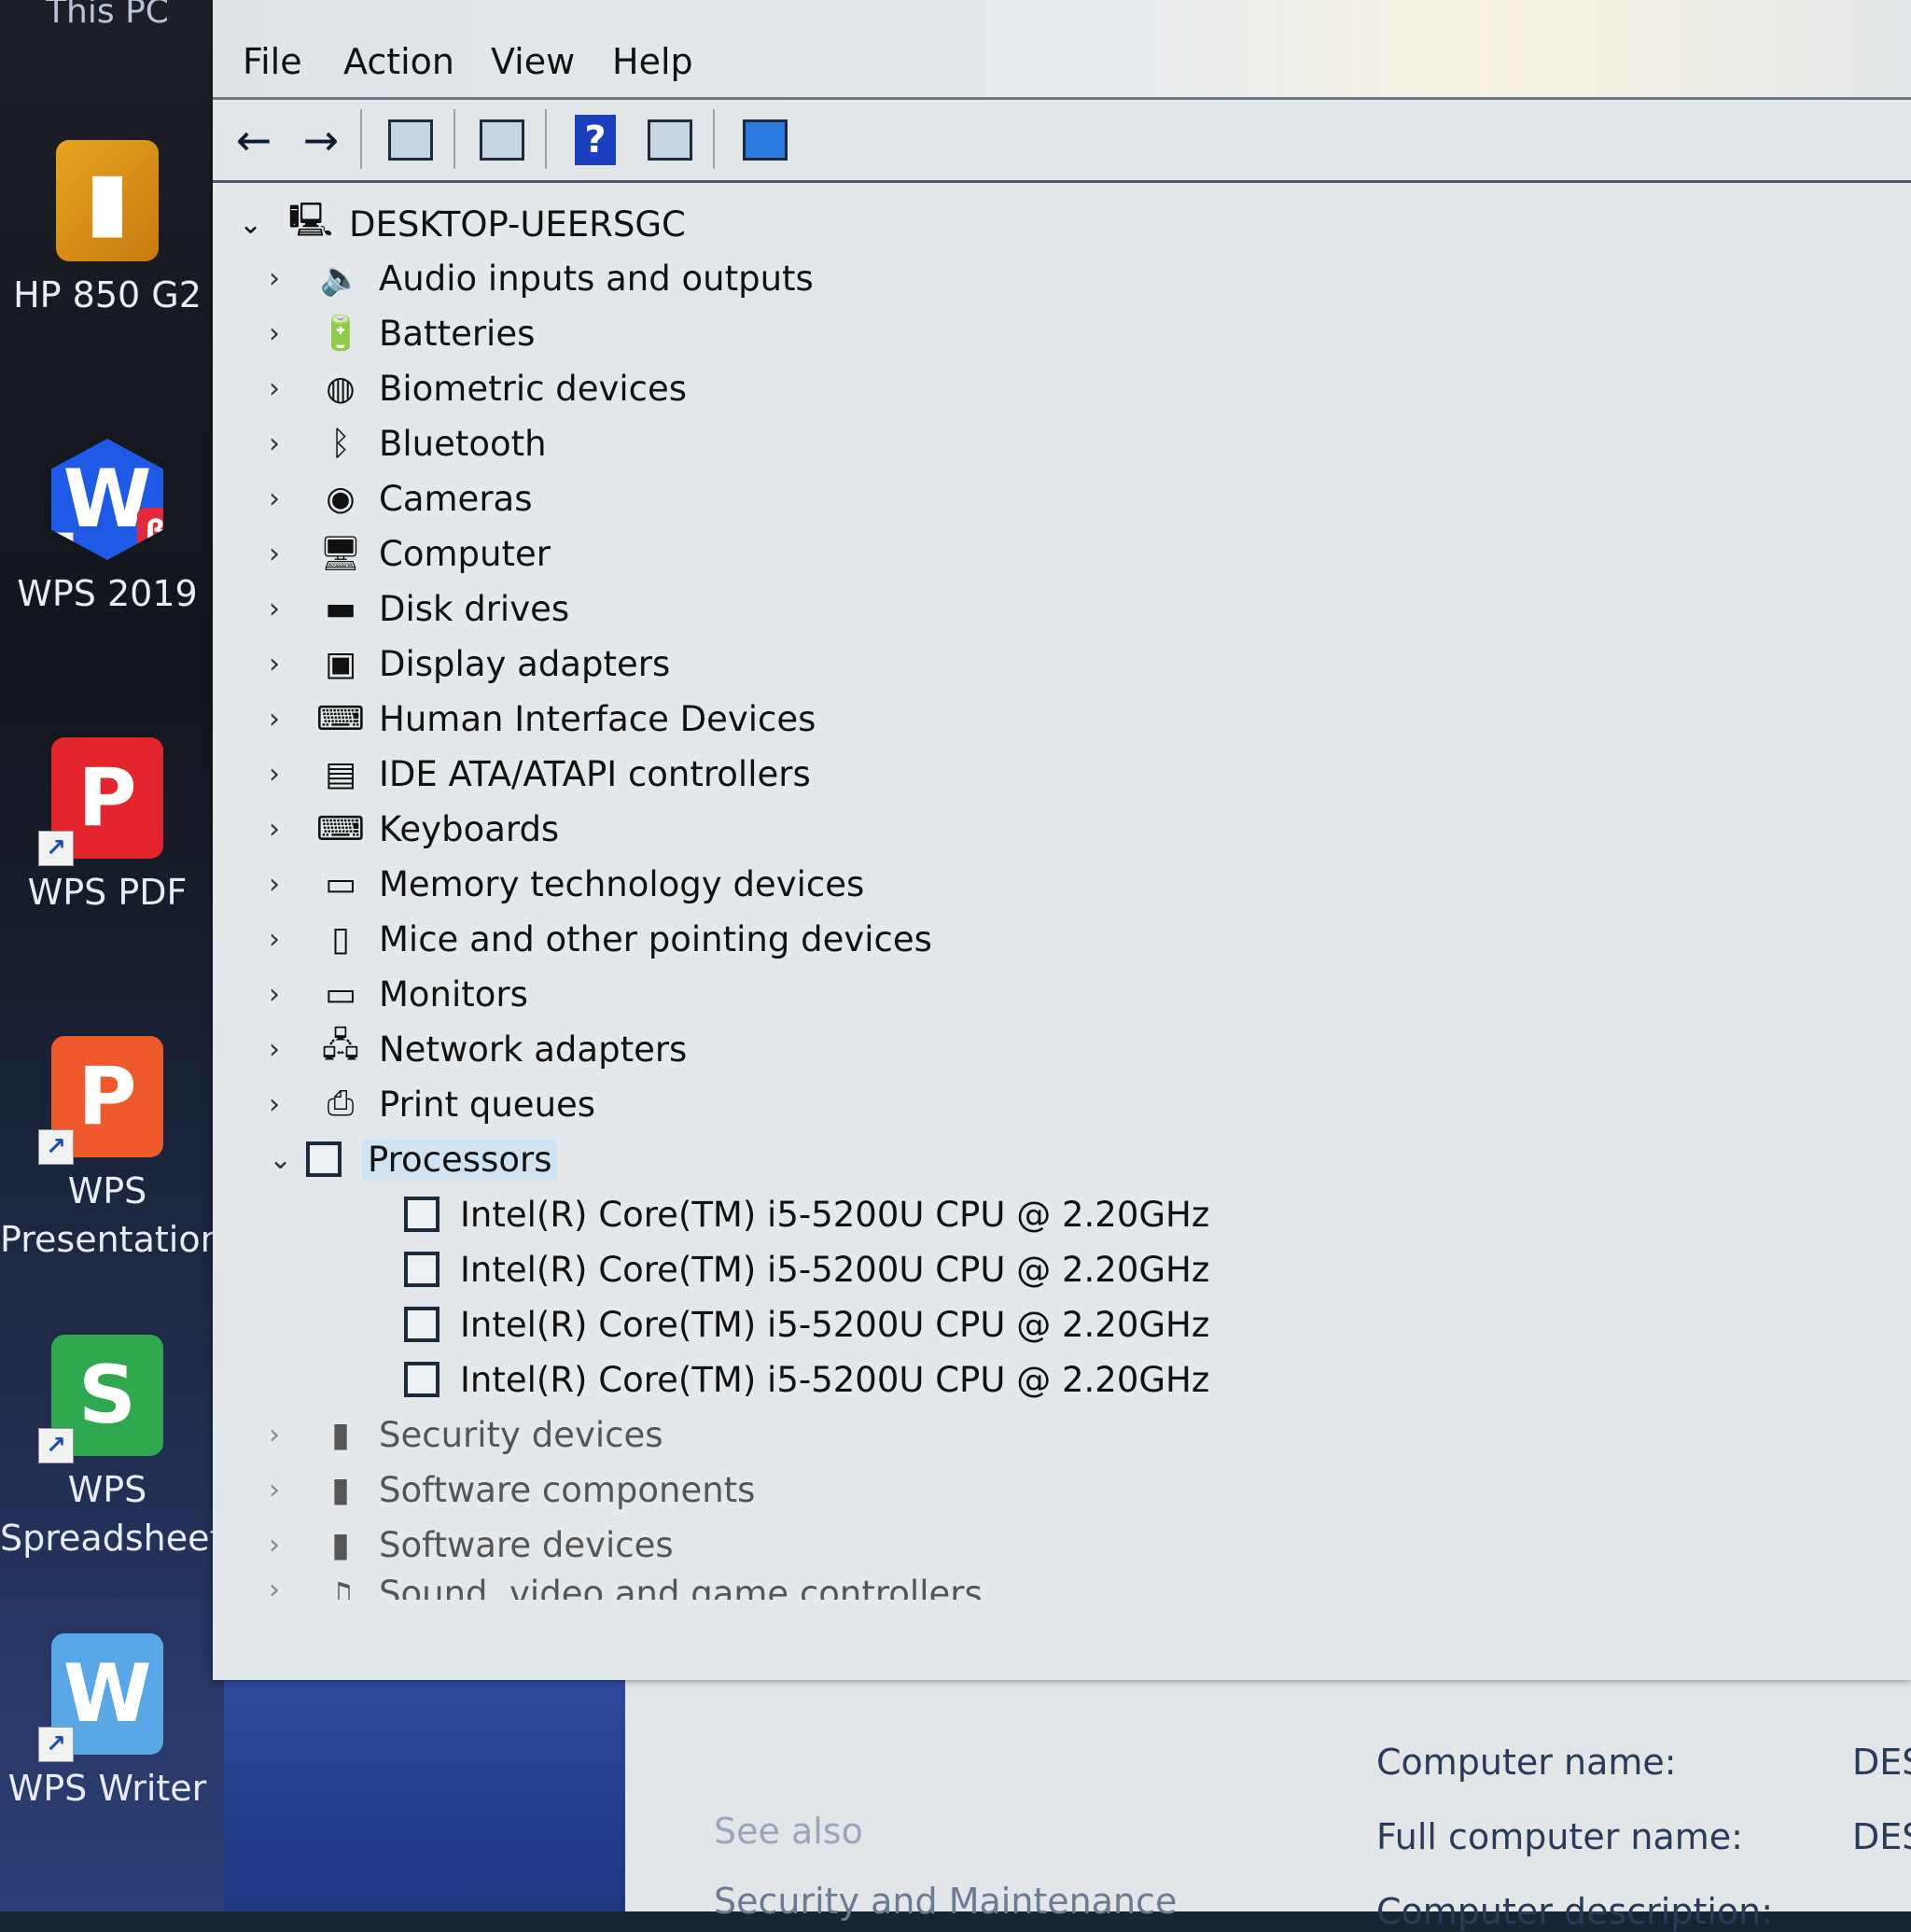 The image size is (1911, 1932). I want to click on camera-icon: ◉, so click(341, 499).